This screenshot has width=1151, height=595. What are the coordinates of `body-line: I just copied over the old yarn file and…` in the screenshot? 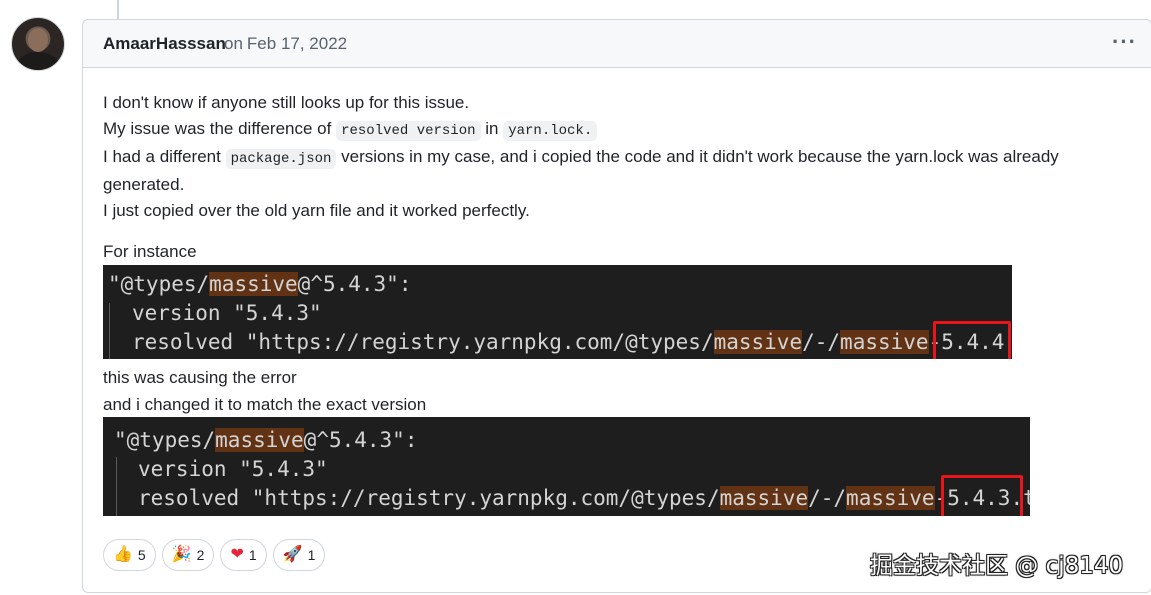 It's located at (316, 210).